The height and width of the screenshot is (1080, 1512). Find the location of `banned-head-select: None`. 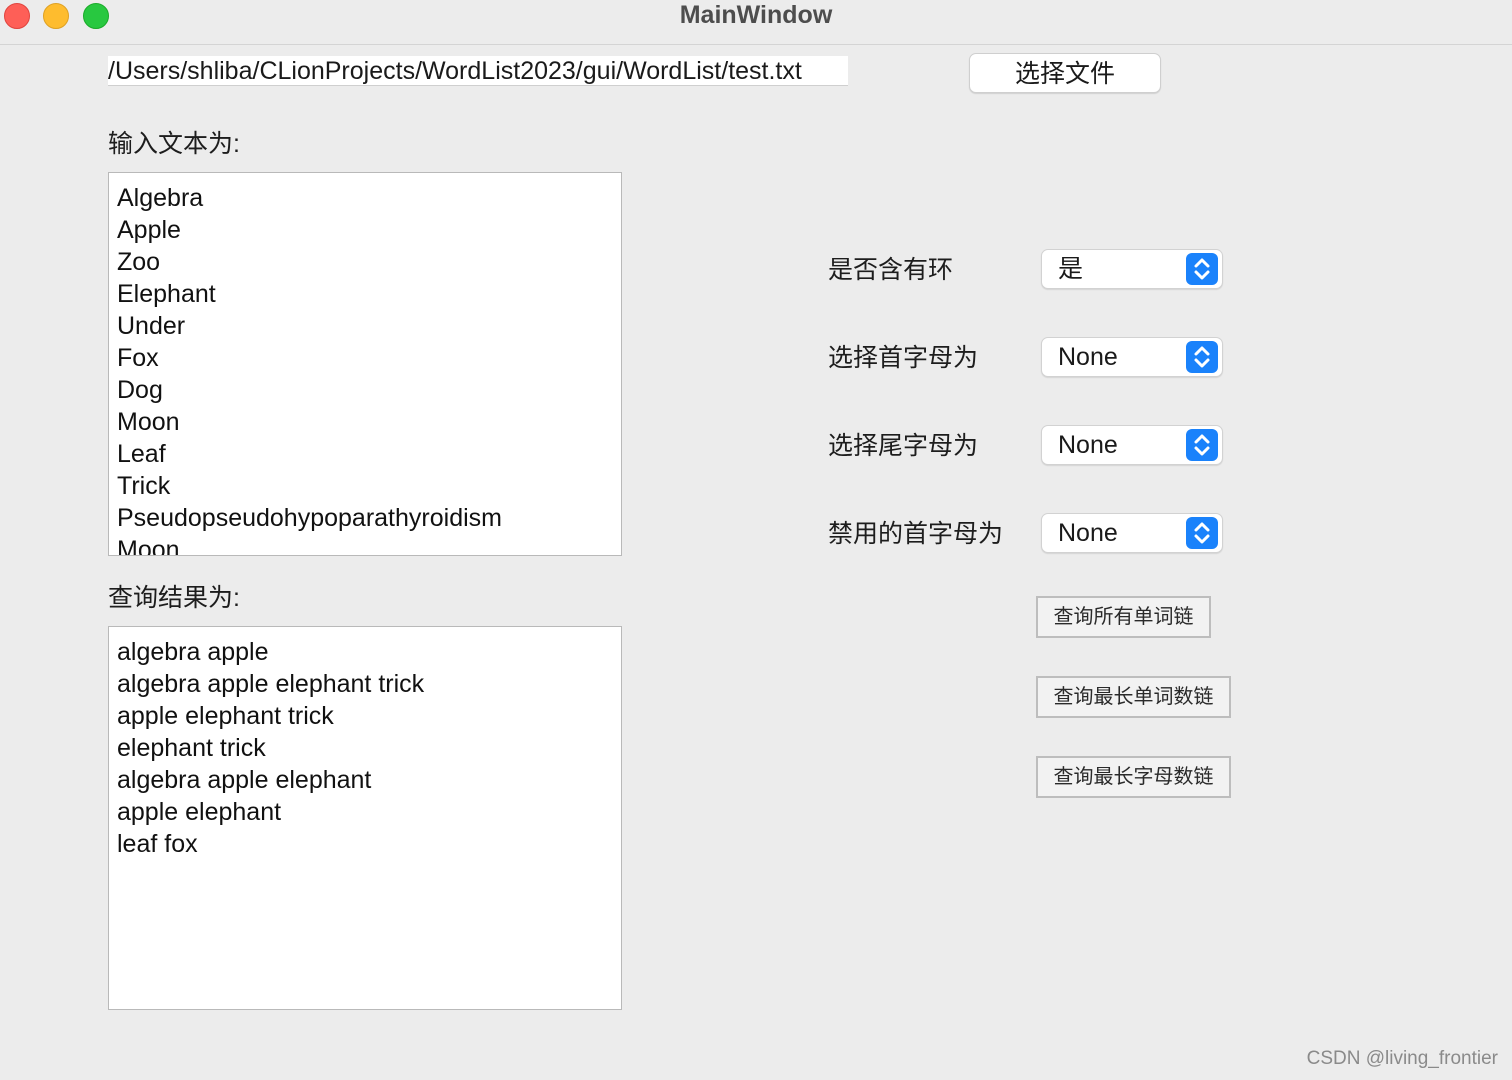

banned-head-select: None is located at coordinates (1132, 533).